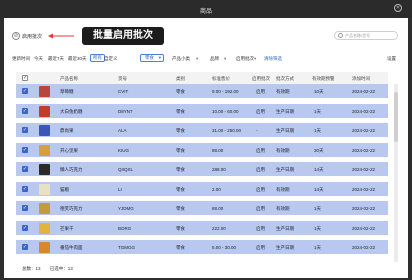  I want to click on table-row: ✓ 芒果干 BORG 零食 222.00 启用 生产日期 1天 2024-02-22, so click(202, 228).